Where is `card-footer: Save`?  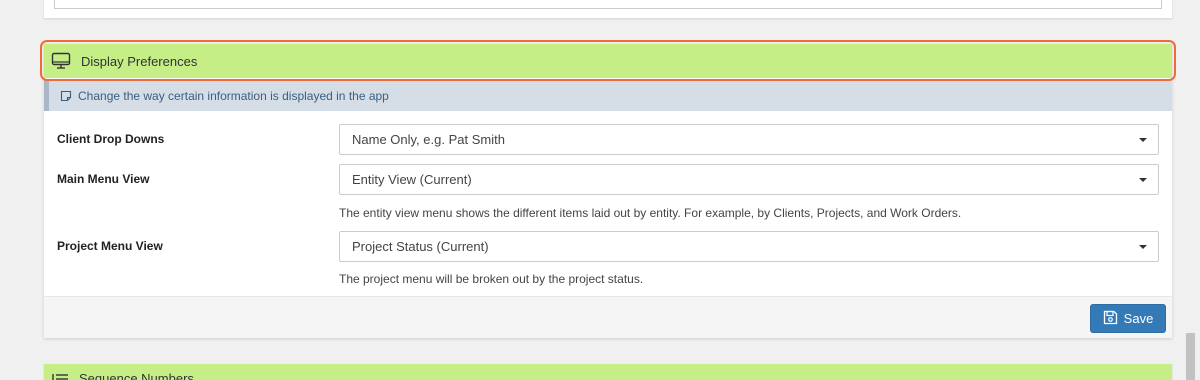
card-footer: Save is located at coordinates (608, 317).